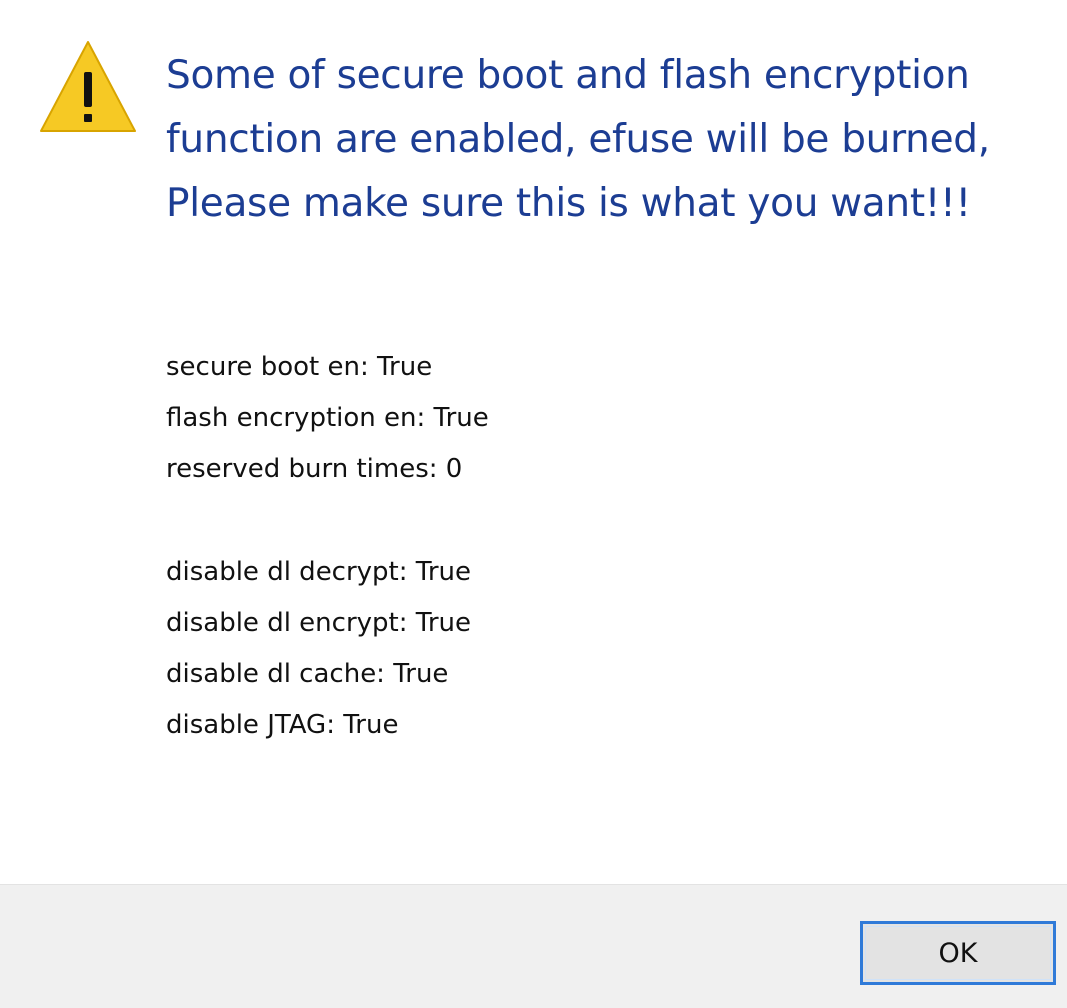 The image size is (1067, 1008). I want to click on disable-dl-encrypt-status: disable dl encrypt: True, so click(318, 623).